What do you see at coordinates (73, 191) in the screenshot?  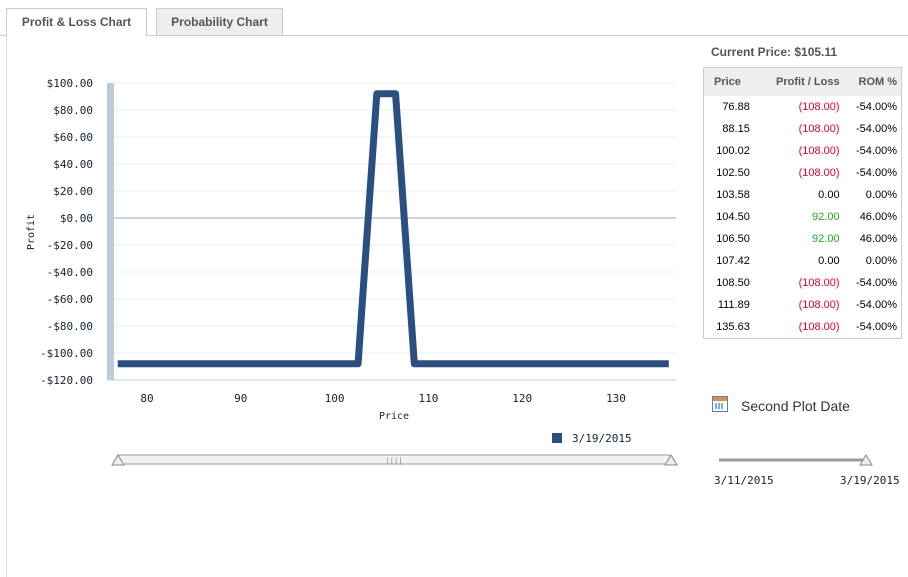 I see `y-tick-label: $20.00` at bounding box center [73, 191].